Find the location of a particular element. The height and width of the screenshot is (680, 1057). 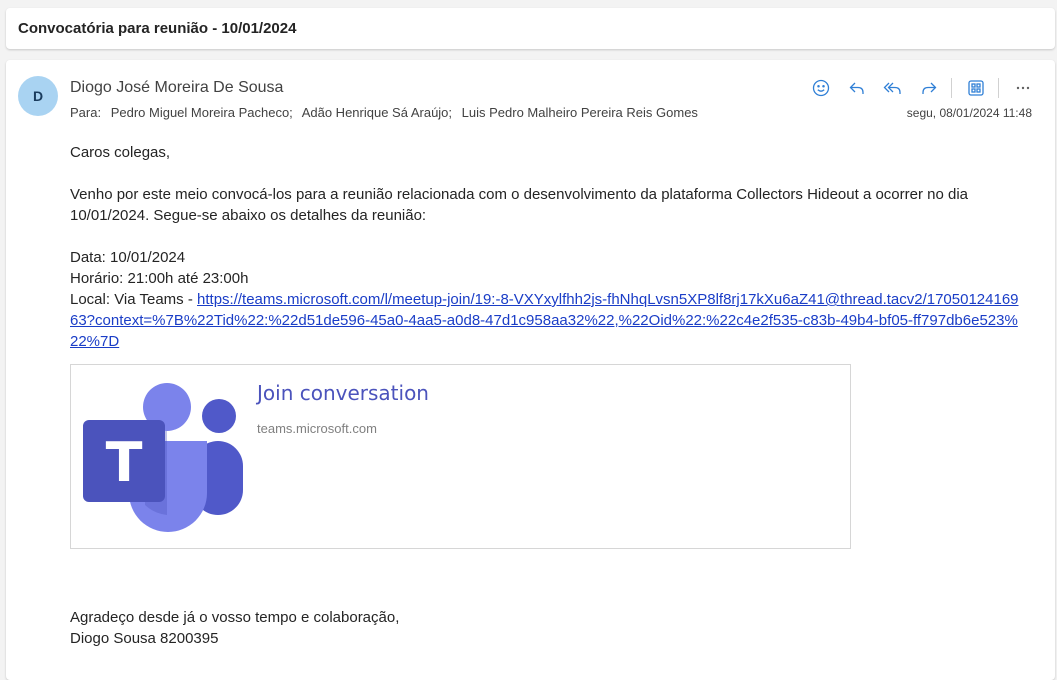

emoji-icon is located at coordinates (821, 88).